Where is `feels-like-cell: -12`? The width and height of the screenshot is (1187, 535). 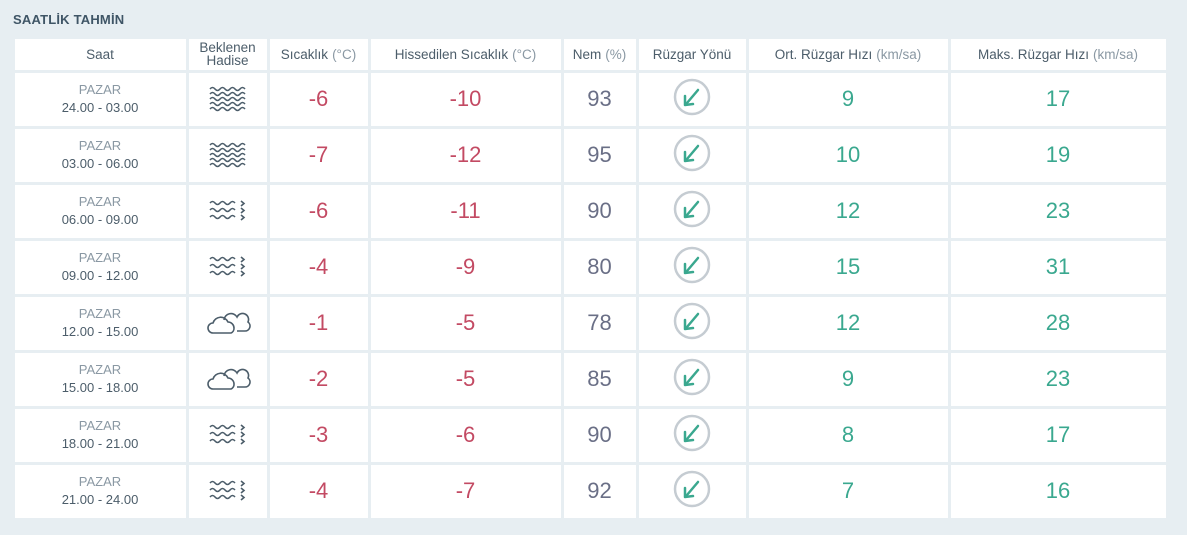 feels-like-cell: -12 is located at coordinates (465, 155).